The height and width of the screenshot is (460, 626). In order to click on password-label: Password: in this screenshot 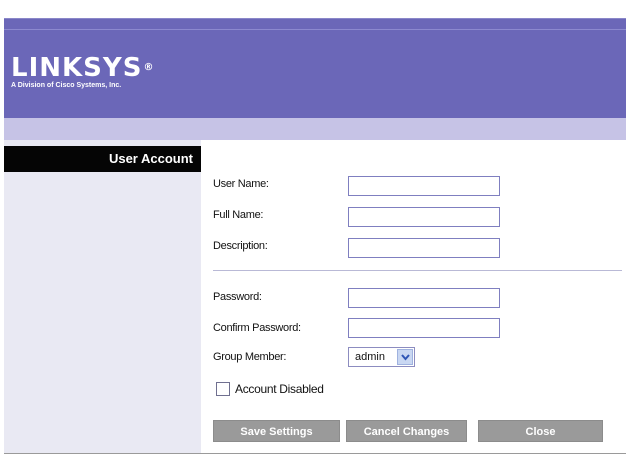, I will do `click(237, 297)`.